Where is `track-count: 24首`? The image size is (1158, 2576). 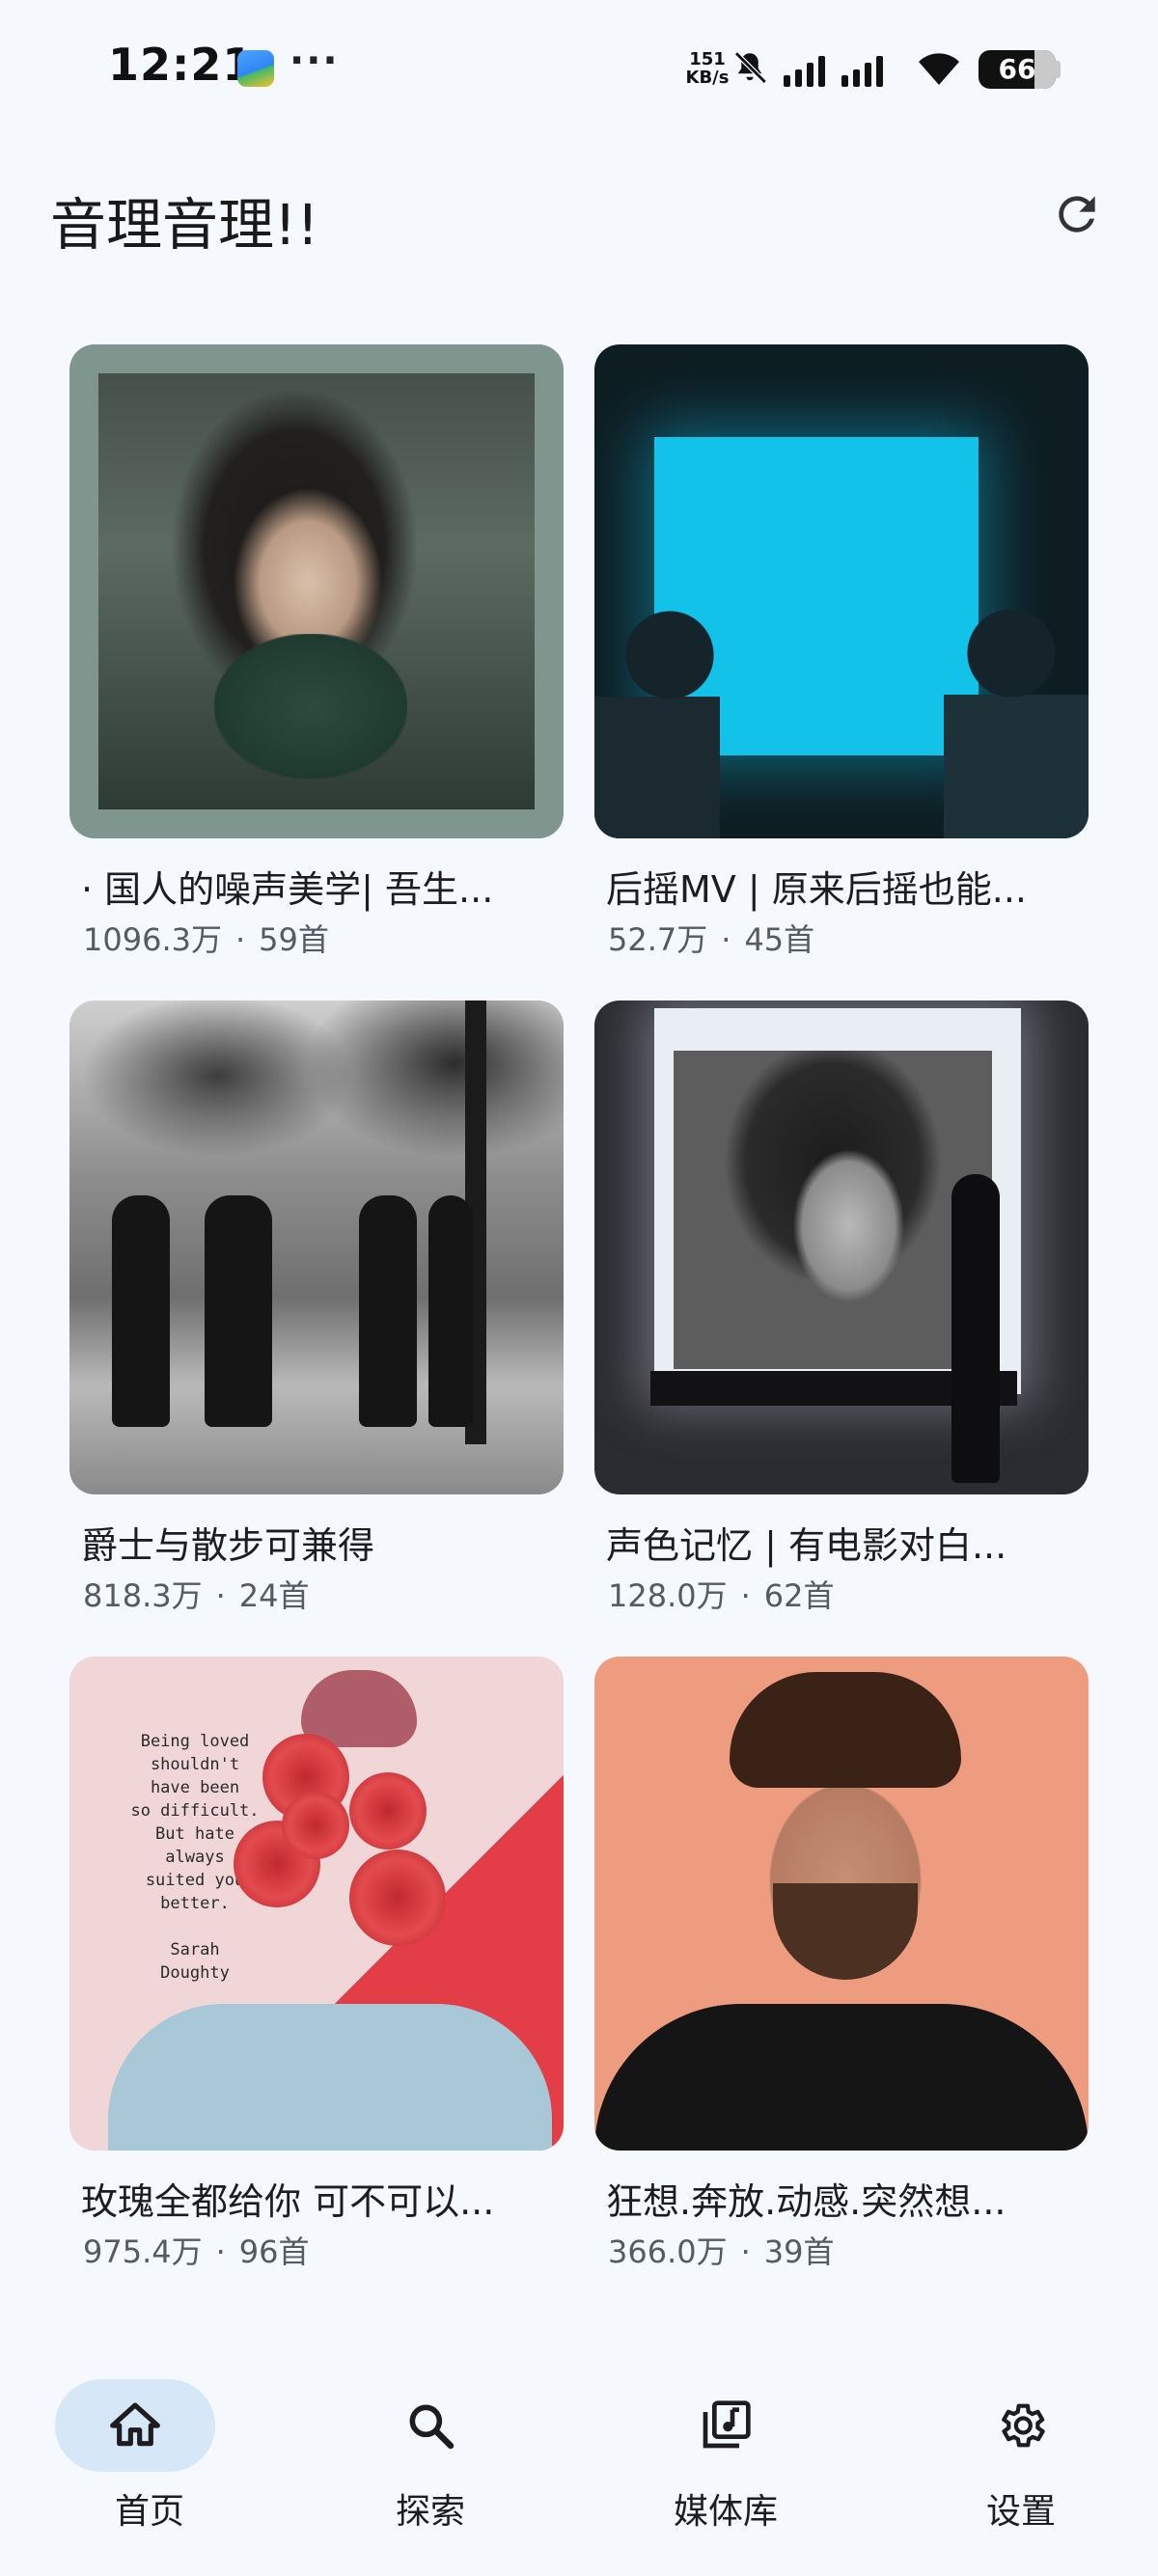 track-count: 24首 is located at coordinates (274, 1596).